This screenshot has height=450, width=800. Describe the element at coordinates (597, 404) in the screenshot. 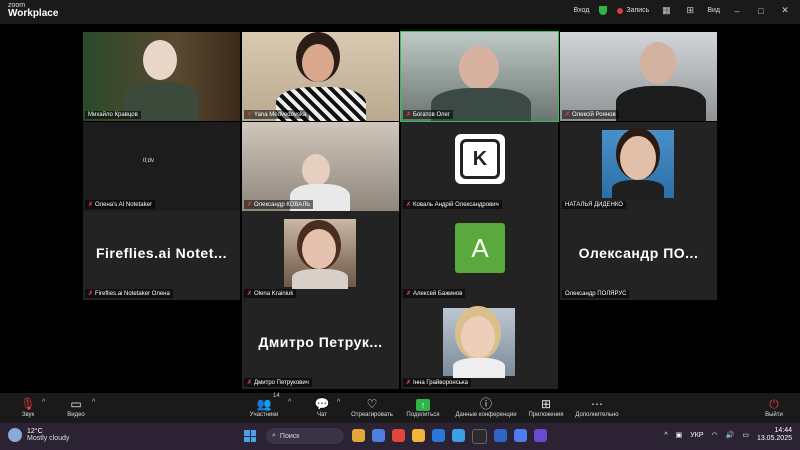

I see `more-icon: ⋯` at that location.